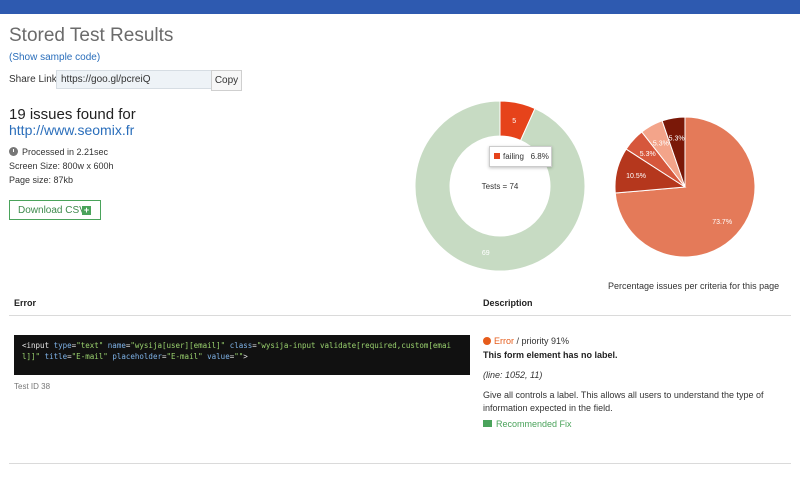 Image resolution: width=800 pixels, height=479 pixels. I want to click on issue-title: This form element has no label., so click(550, 355).